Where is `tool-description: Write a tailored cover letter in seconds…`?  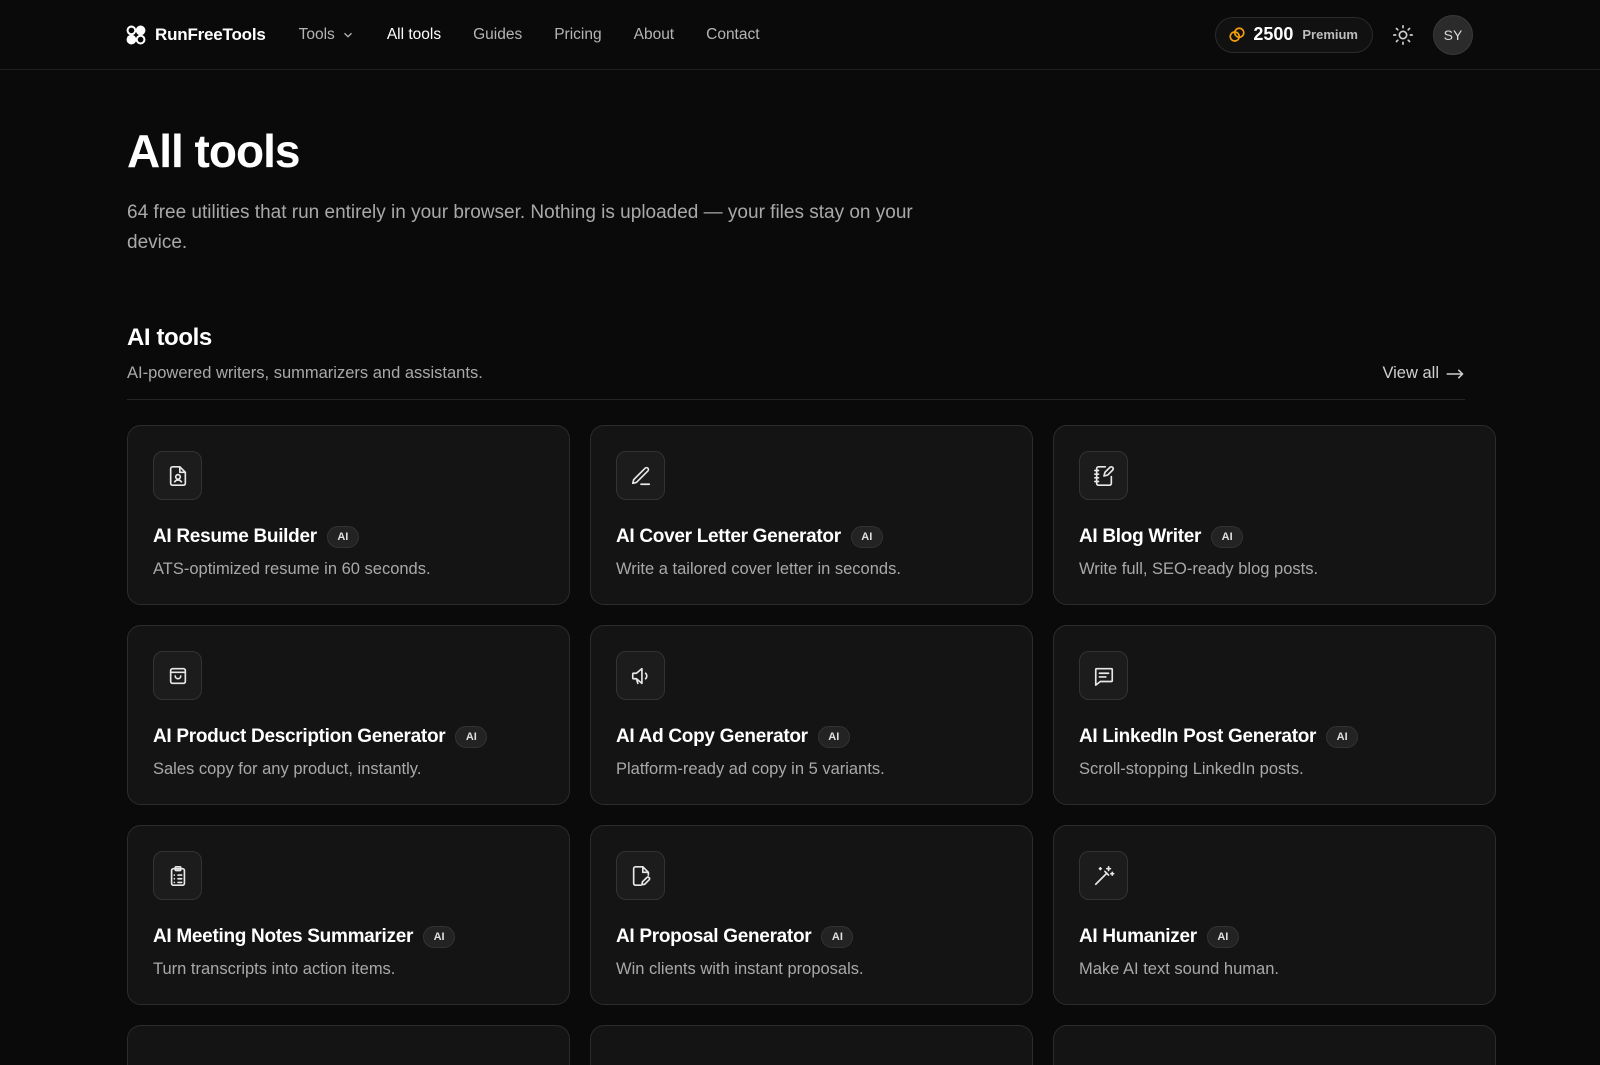 tool-description: Write a tailored cover letter in seconds… is located at coordinates (758, 569).